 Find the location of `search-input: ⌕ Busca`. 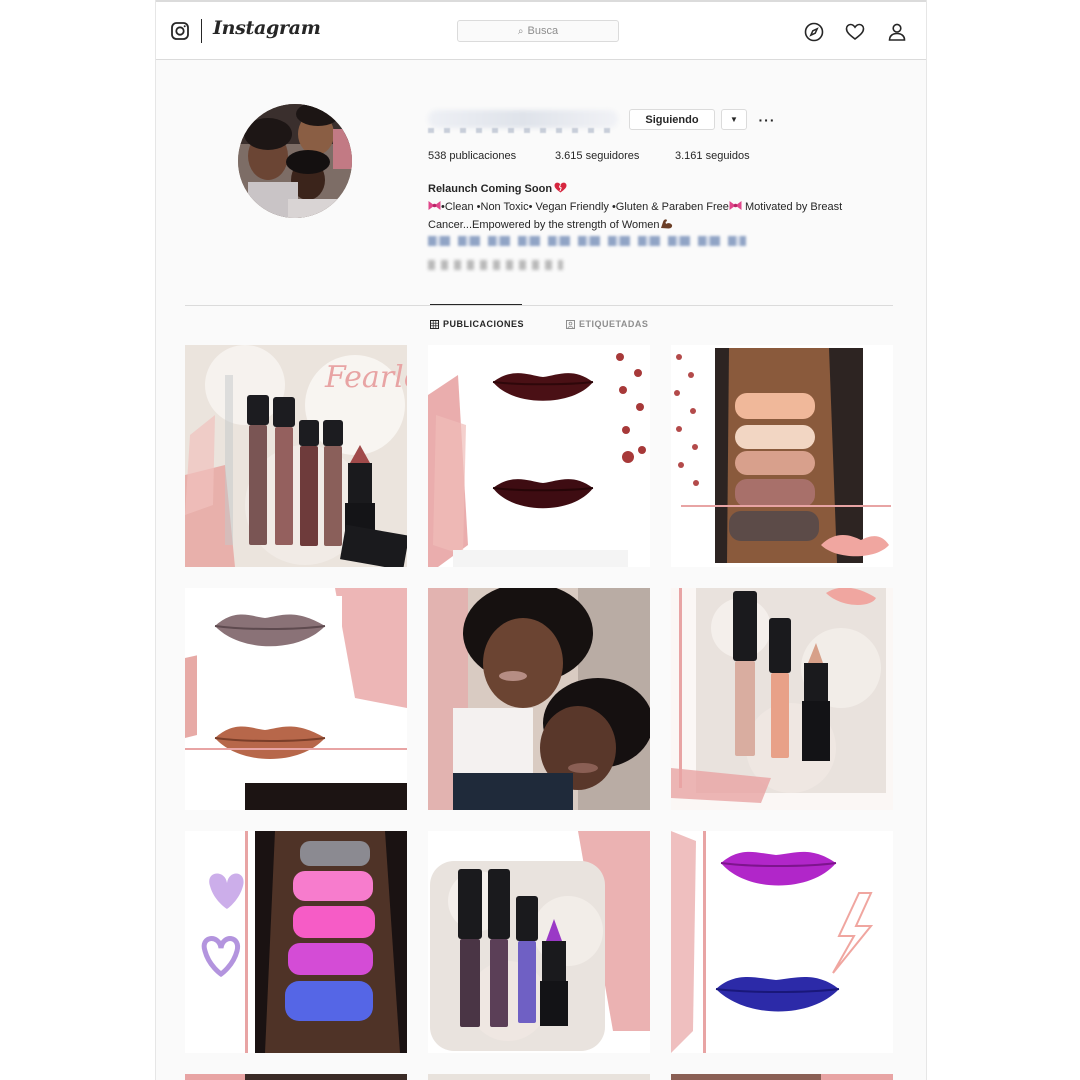

search-input: ⌕ Busca is located at coordinates (538, 31).